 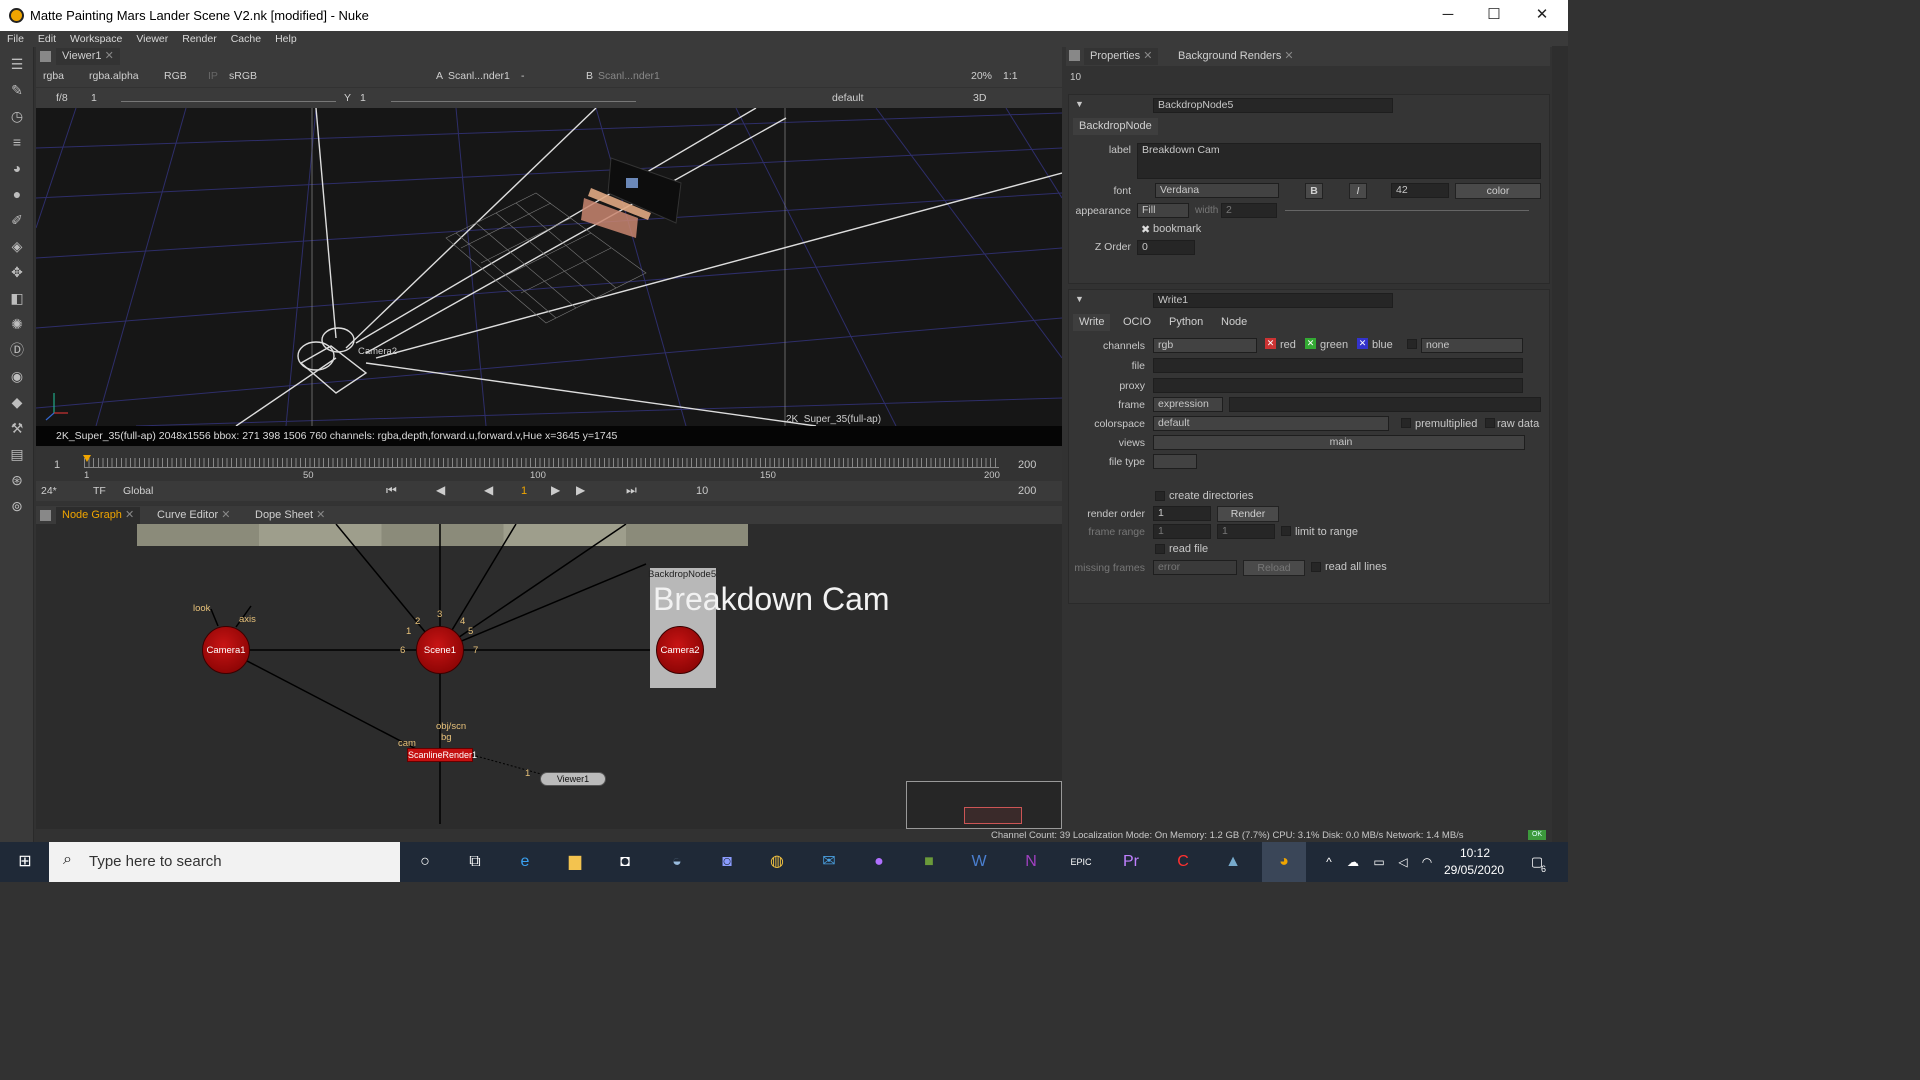 What do you see at coordinates (17, 402) in the screenshot?
I see `metadata-icon: ◆` at bounding box center [17, 402].